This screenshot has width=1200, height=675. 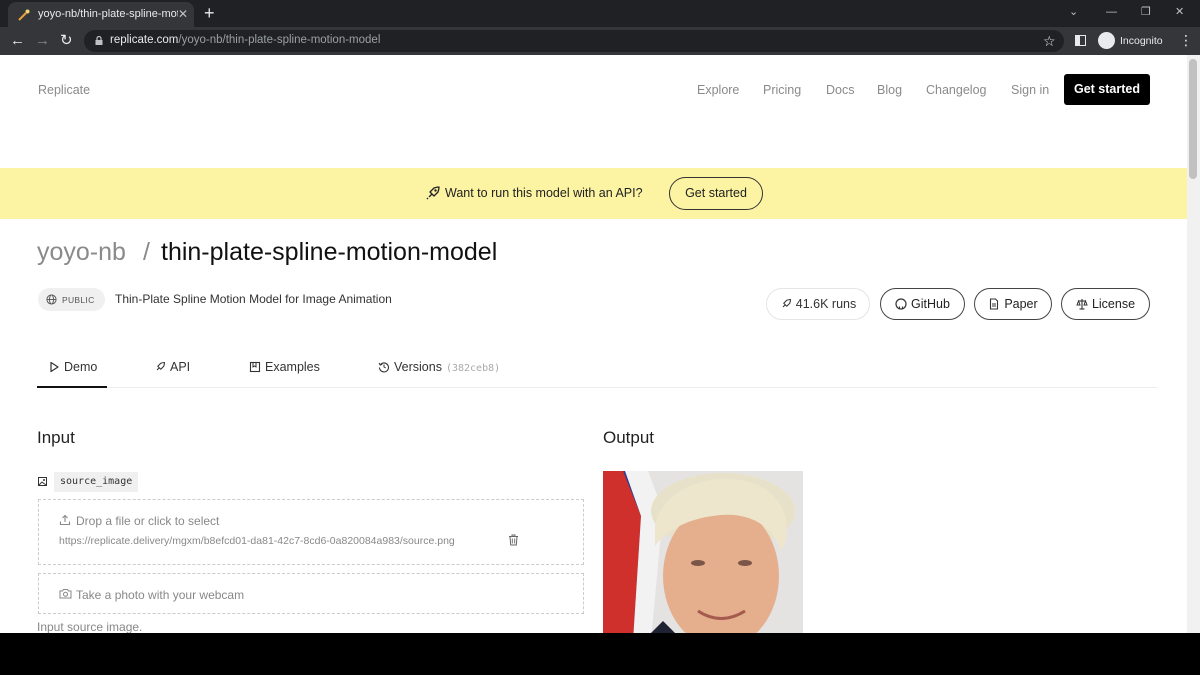 What do you see at coordinates (1111, 12) in the screenshot?
I see `minimize-icon: —` at bounding box center [1111, 12].